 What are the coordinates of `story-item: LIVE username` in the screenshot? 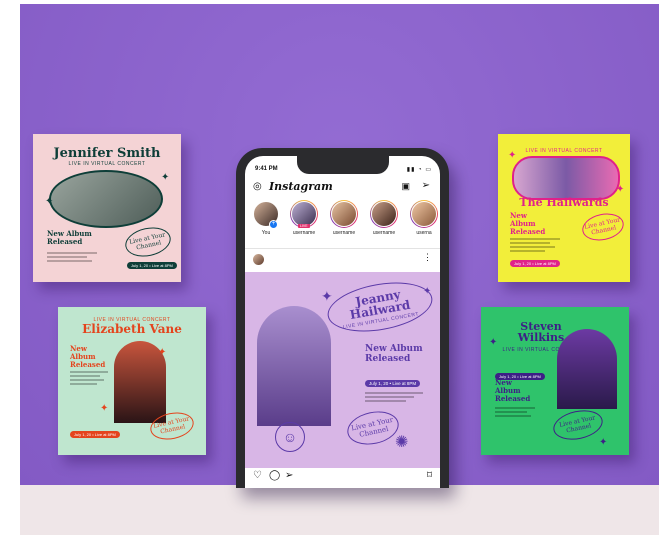 It's located at (304, 218).